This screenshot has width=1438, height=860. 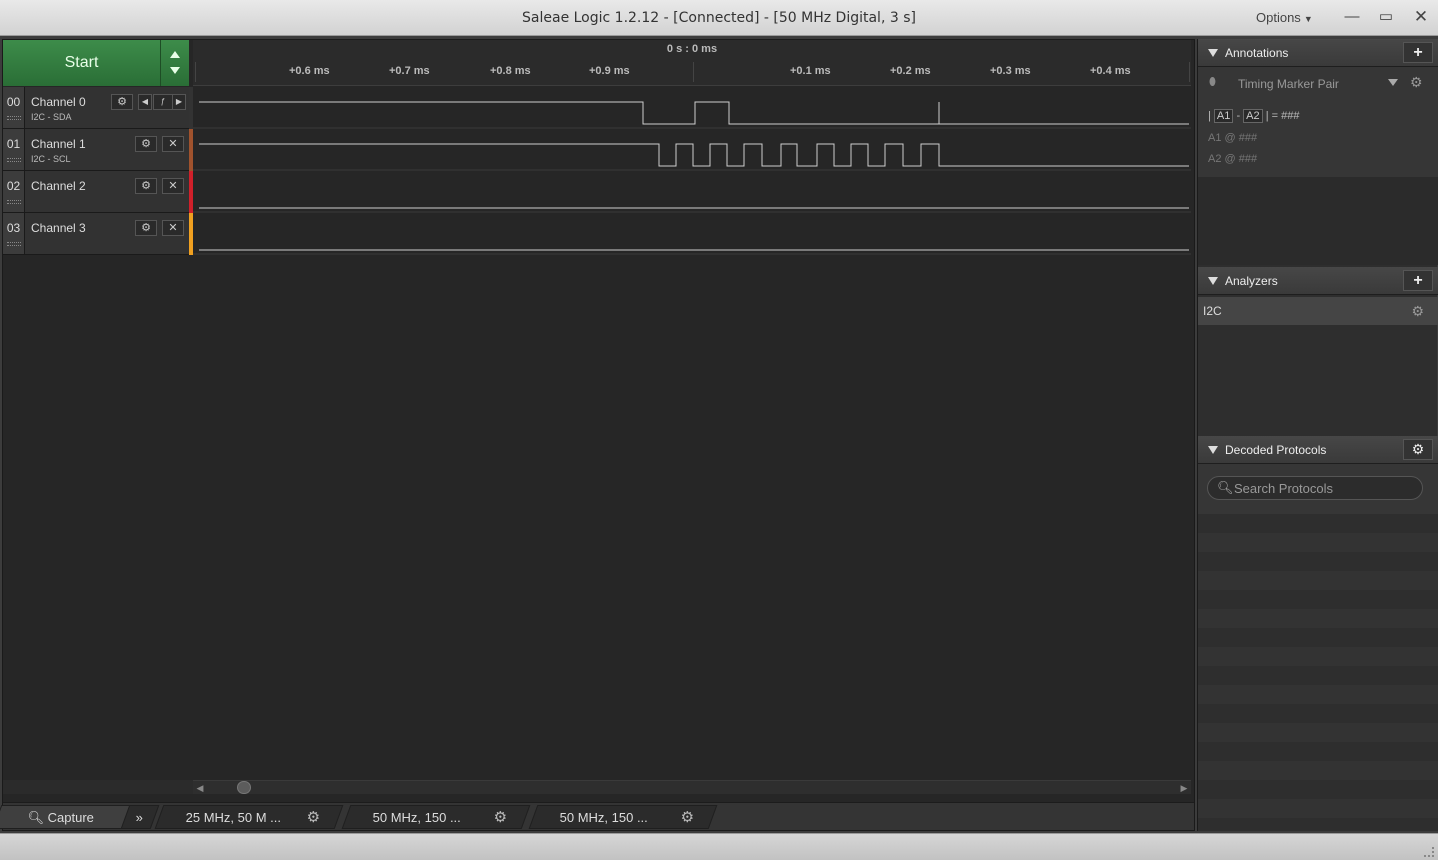 What do you see at coordinates (1418, 52) in the screenshot?
I see `add-annotation-button: +` at bounding box center [1418, 52].